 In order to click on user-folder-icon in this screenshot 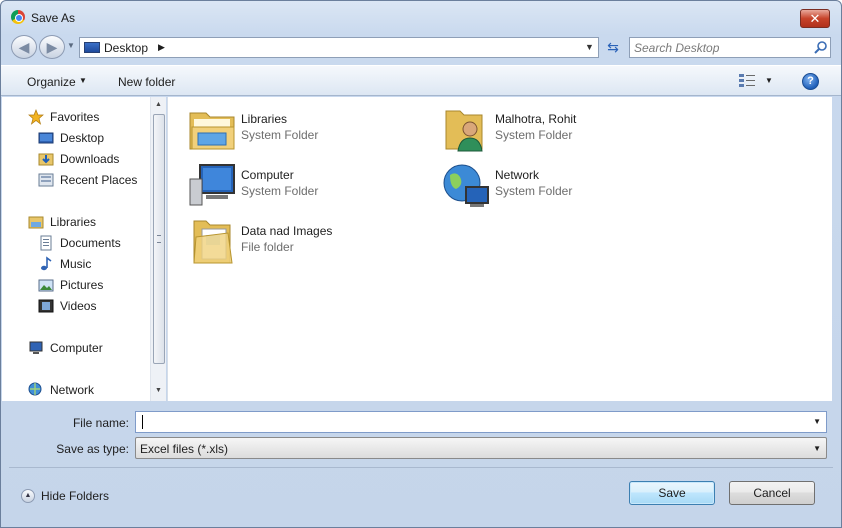, I will do `click(464, 131)`.